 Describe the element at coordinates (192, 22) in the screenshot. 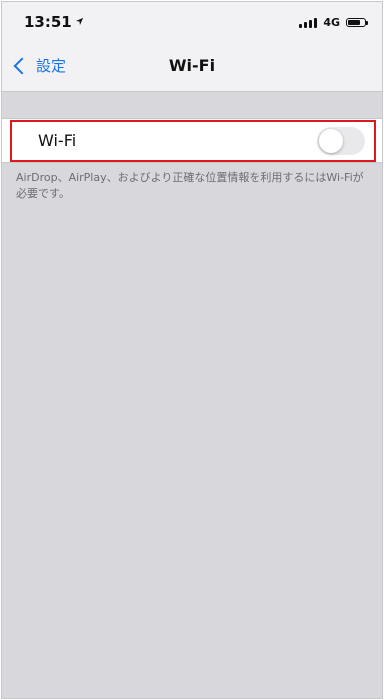

I see `status-bar: 13:51 4G` at that location.